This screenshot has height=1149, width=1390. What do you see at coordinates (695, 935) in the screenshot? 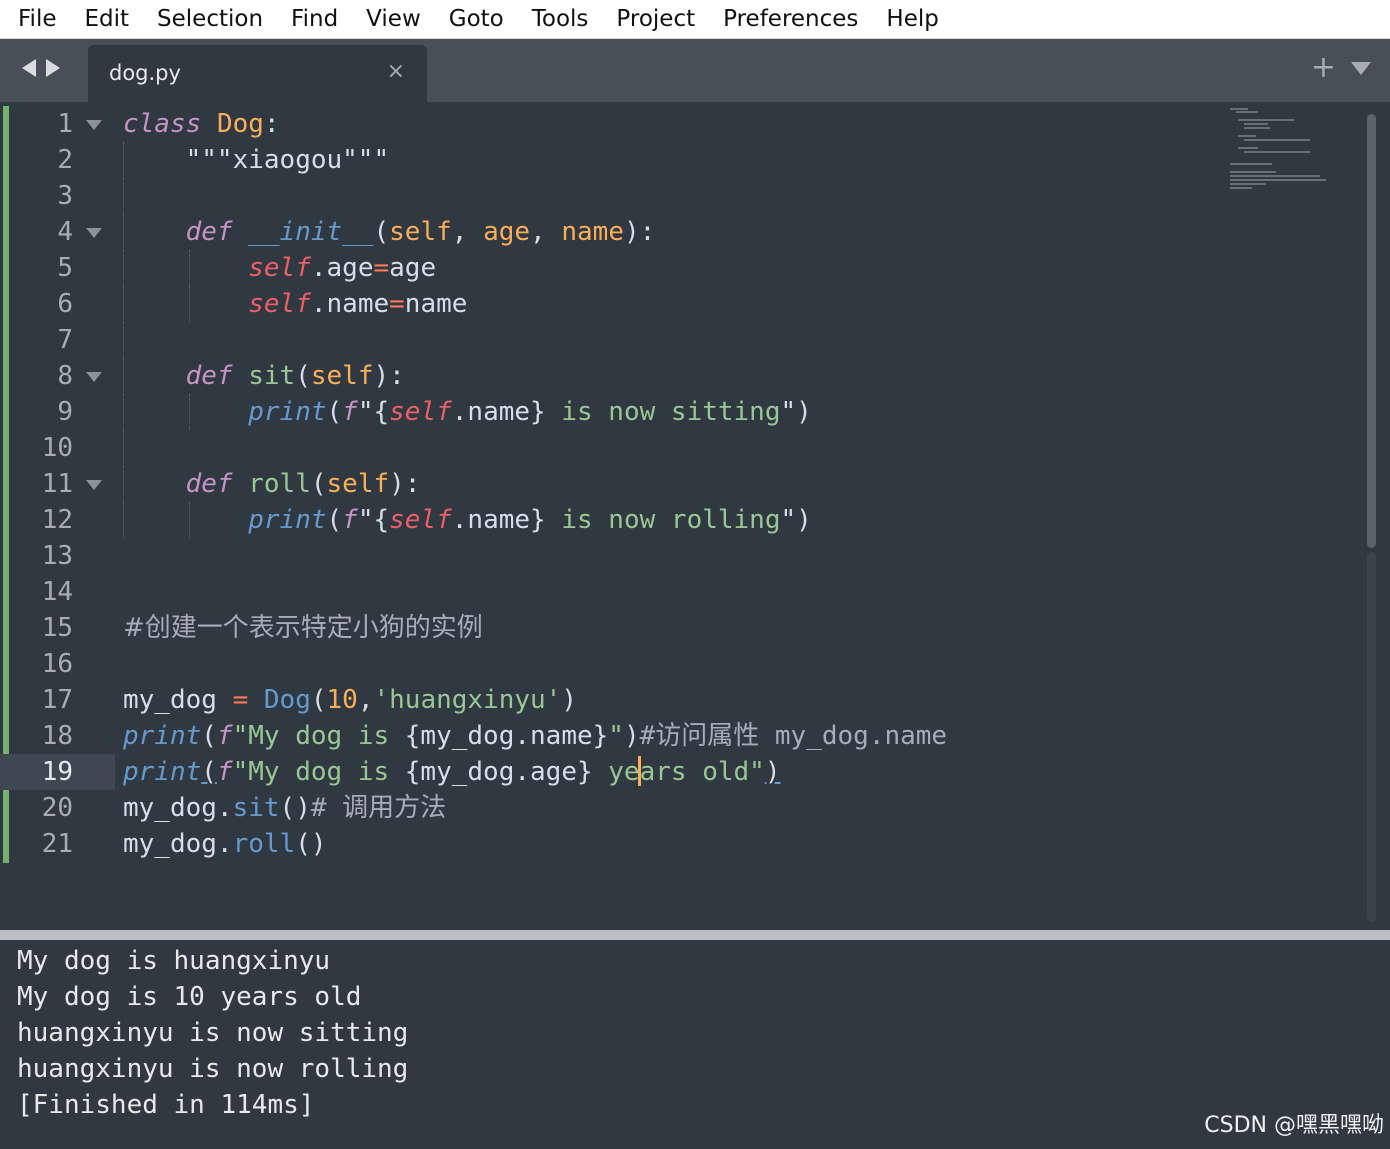
I see `panel-divider` at bounding box center [695, 935].